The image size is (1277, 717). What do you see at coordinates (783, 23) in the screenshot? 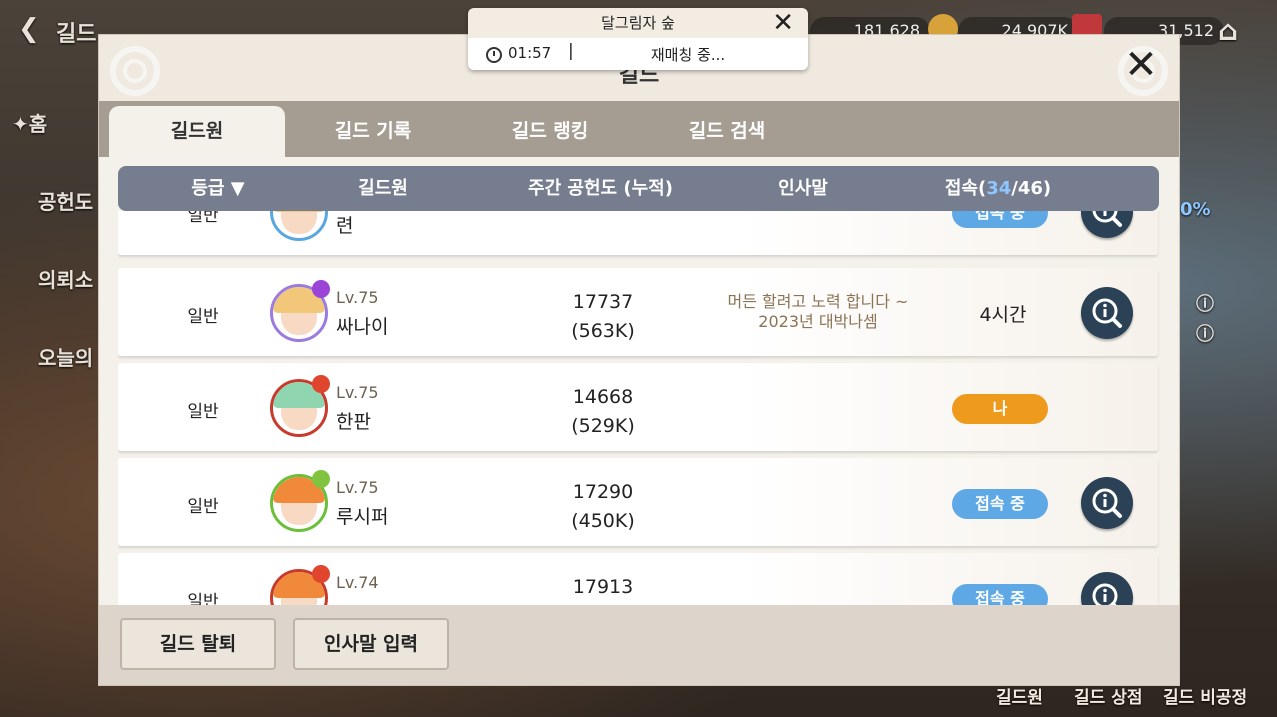
I see `matching-close-icon: ✕` at bounding box center [783, 23].